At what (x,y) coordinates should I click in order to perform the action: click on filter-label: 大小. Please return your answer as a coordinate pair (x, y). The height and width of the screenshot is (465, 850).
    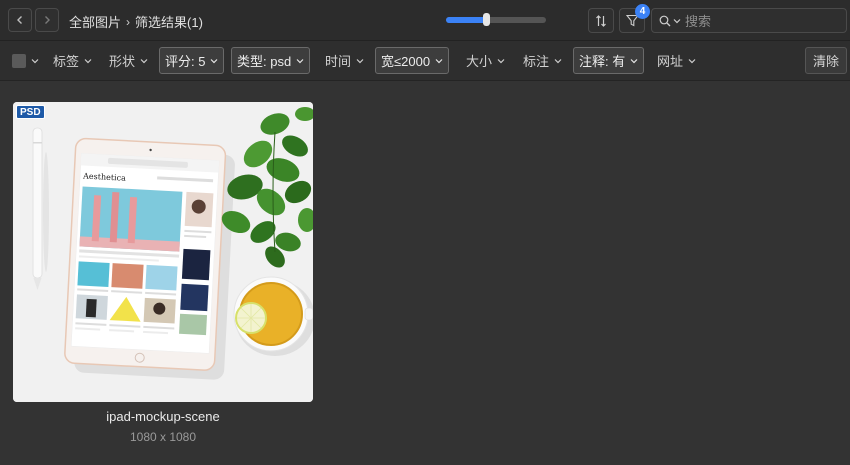
    Looking at the image, I should click on (479, 61).